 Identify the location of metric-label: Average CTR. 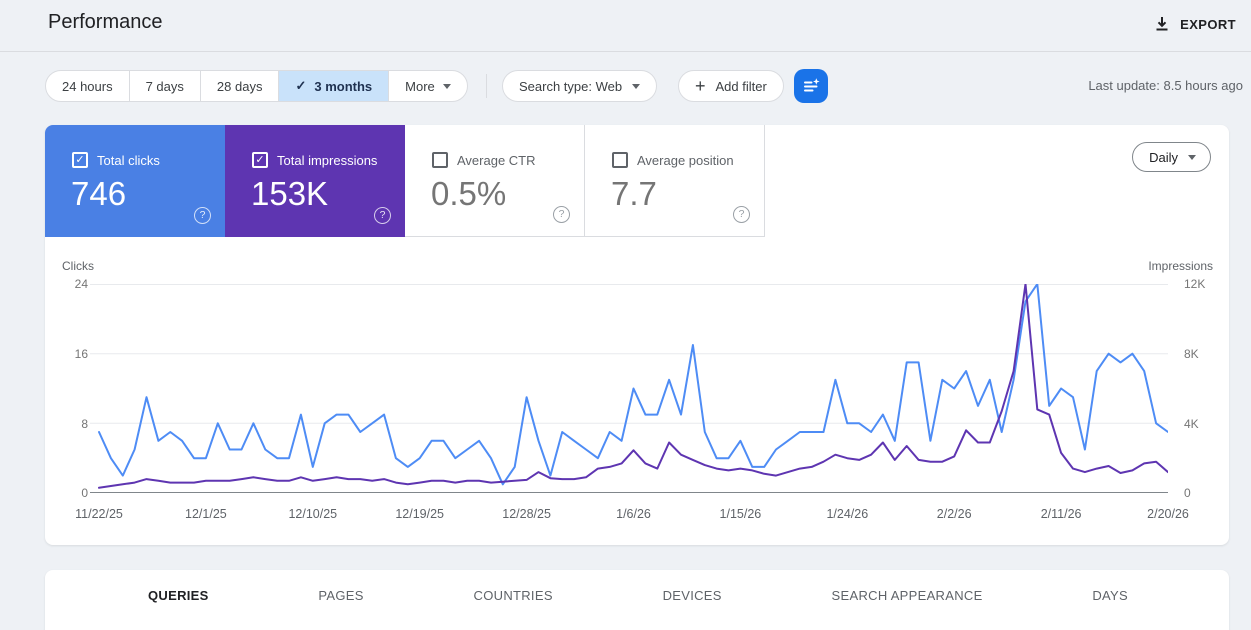
(496, 160).